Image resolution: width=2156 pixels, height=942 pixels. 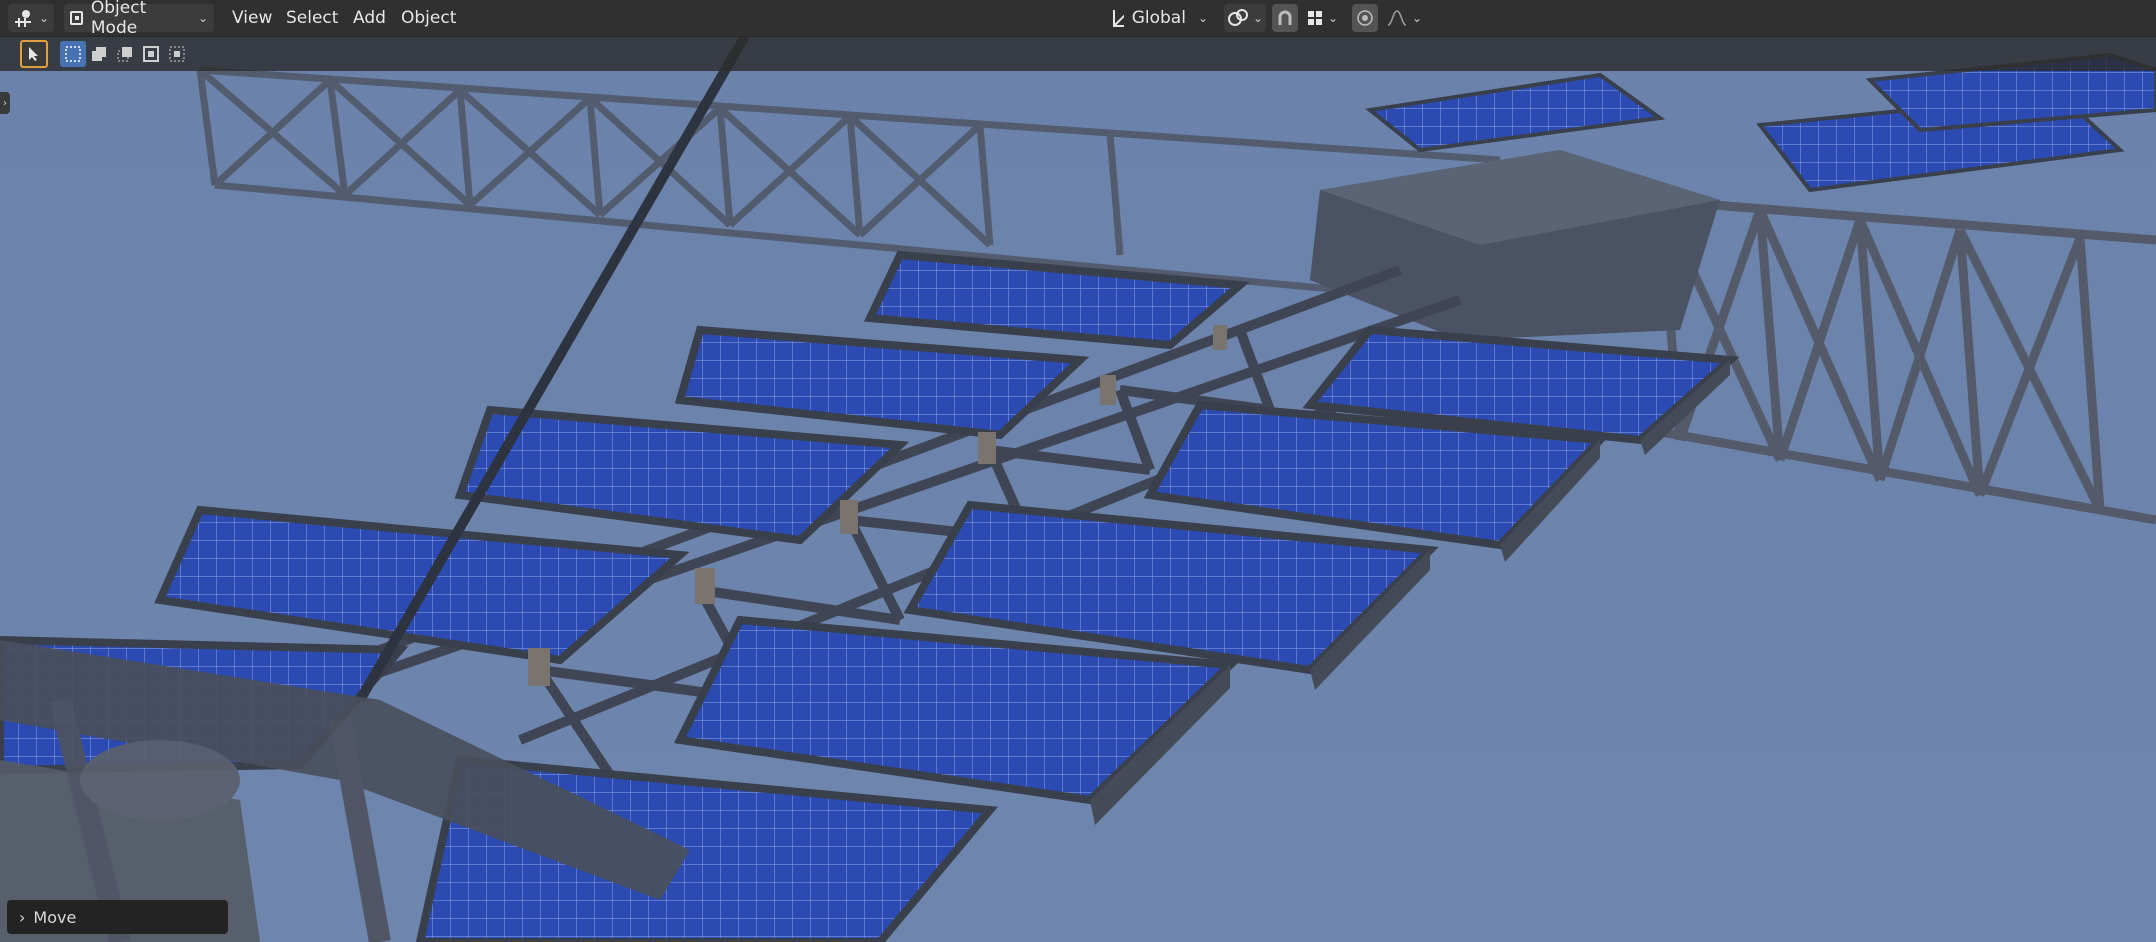 What do you see at coordinates (22, 917) in the screenshot?
I see `chevron-right-icon: ›` at bounding box center [22, 917].